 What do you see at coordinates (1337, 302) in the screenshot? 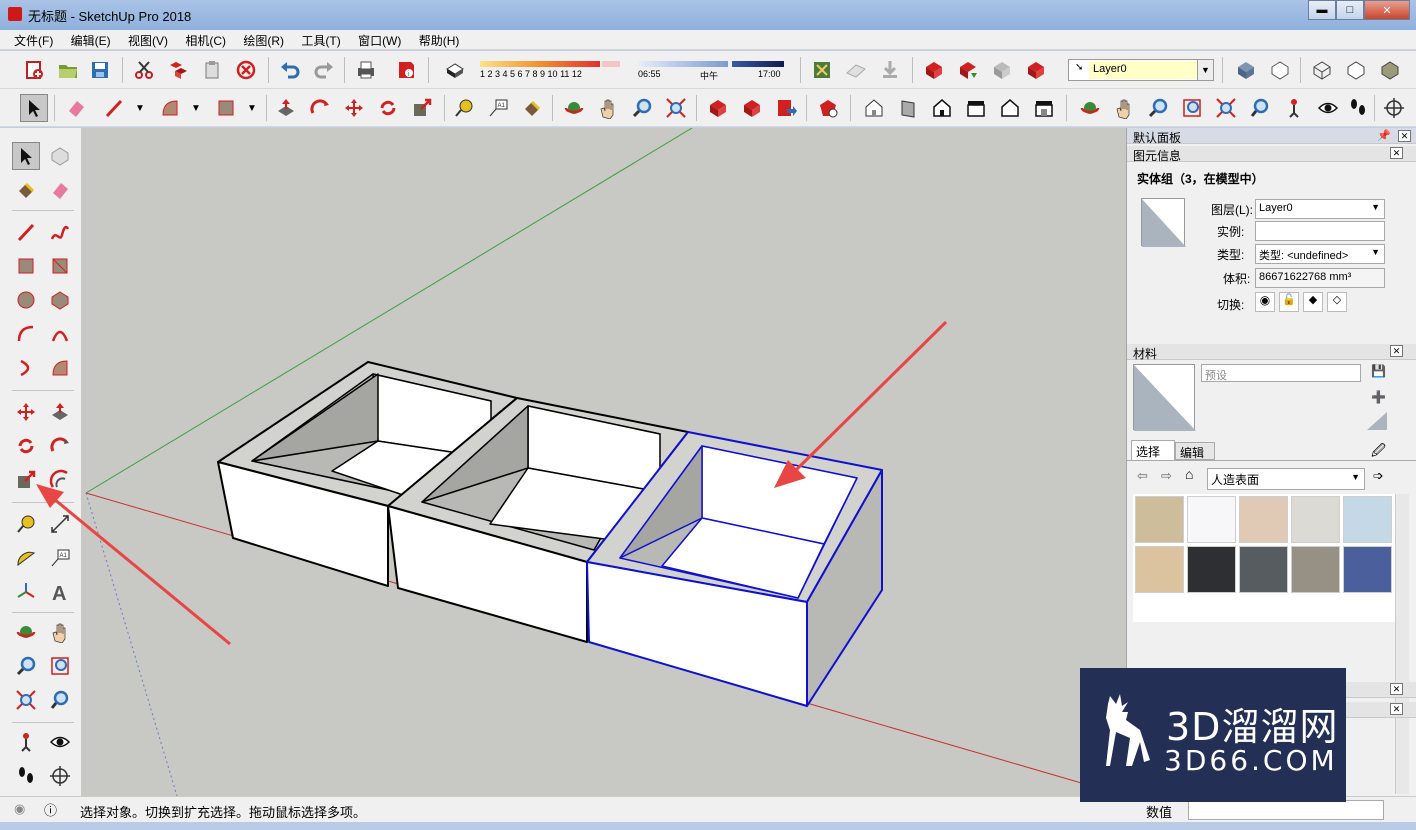
I see `receive-shadow-icon: ◇` at bounding box center [1337, 302].